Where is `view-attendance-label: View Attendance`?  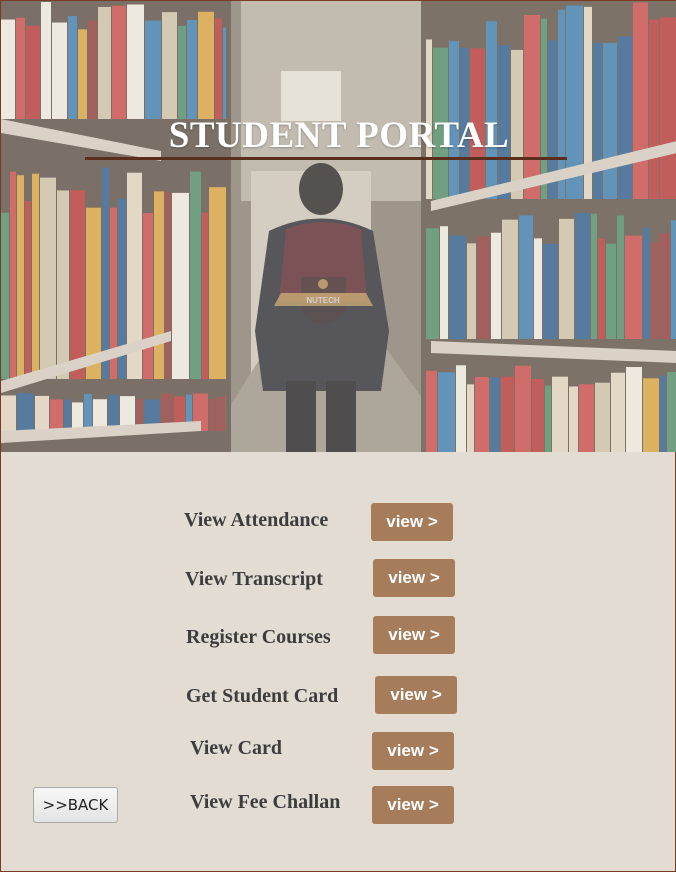 view-attendance-label: View Attendance is located at coordinates (256, 520).